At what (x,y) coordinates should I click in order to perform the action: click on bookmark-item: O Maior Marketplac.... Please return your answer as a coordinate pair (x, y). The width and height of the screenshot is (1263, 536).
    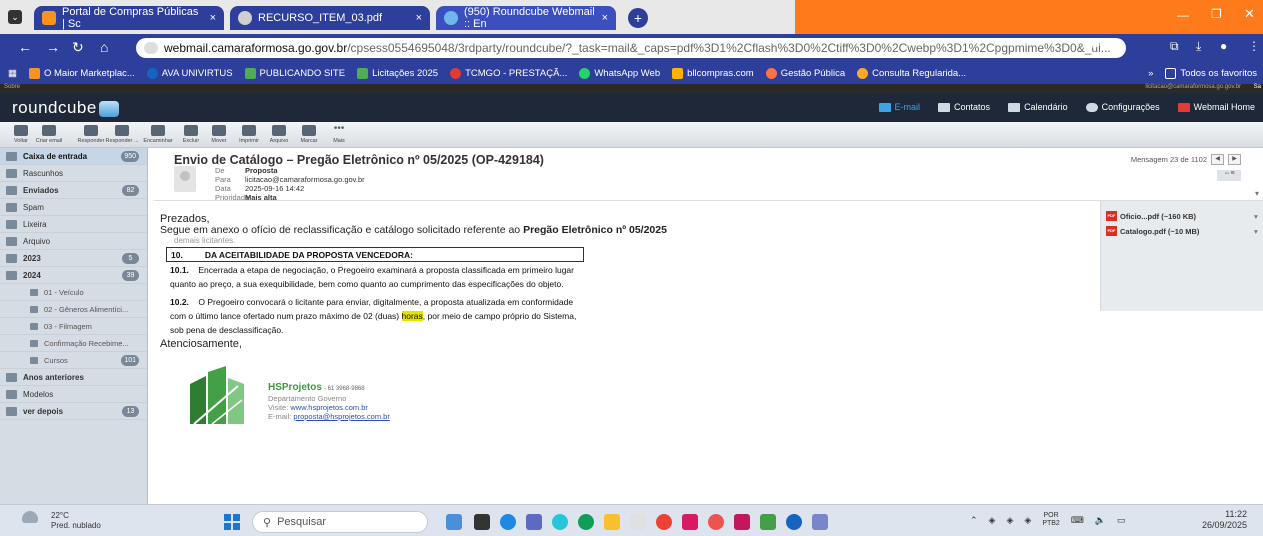
    Looking at the image, I should click on (81, 73).